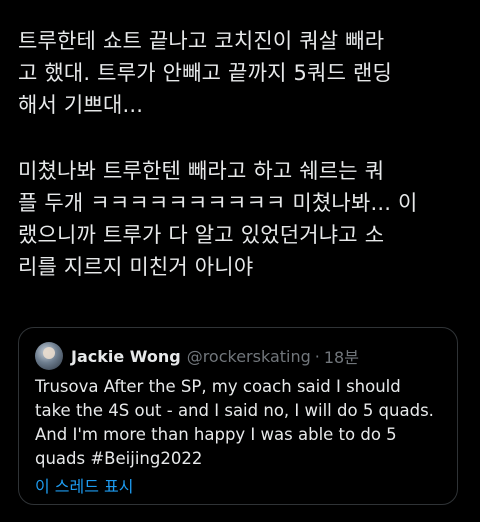  I want to click on quoted-tweet-time: 18분, so click(341, 356).